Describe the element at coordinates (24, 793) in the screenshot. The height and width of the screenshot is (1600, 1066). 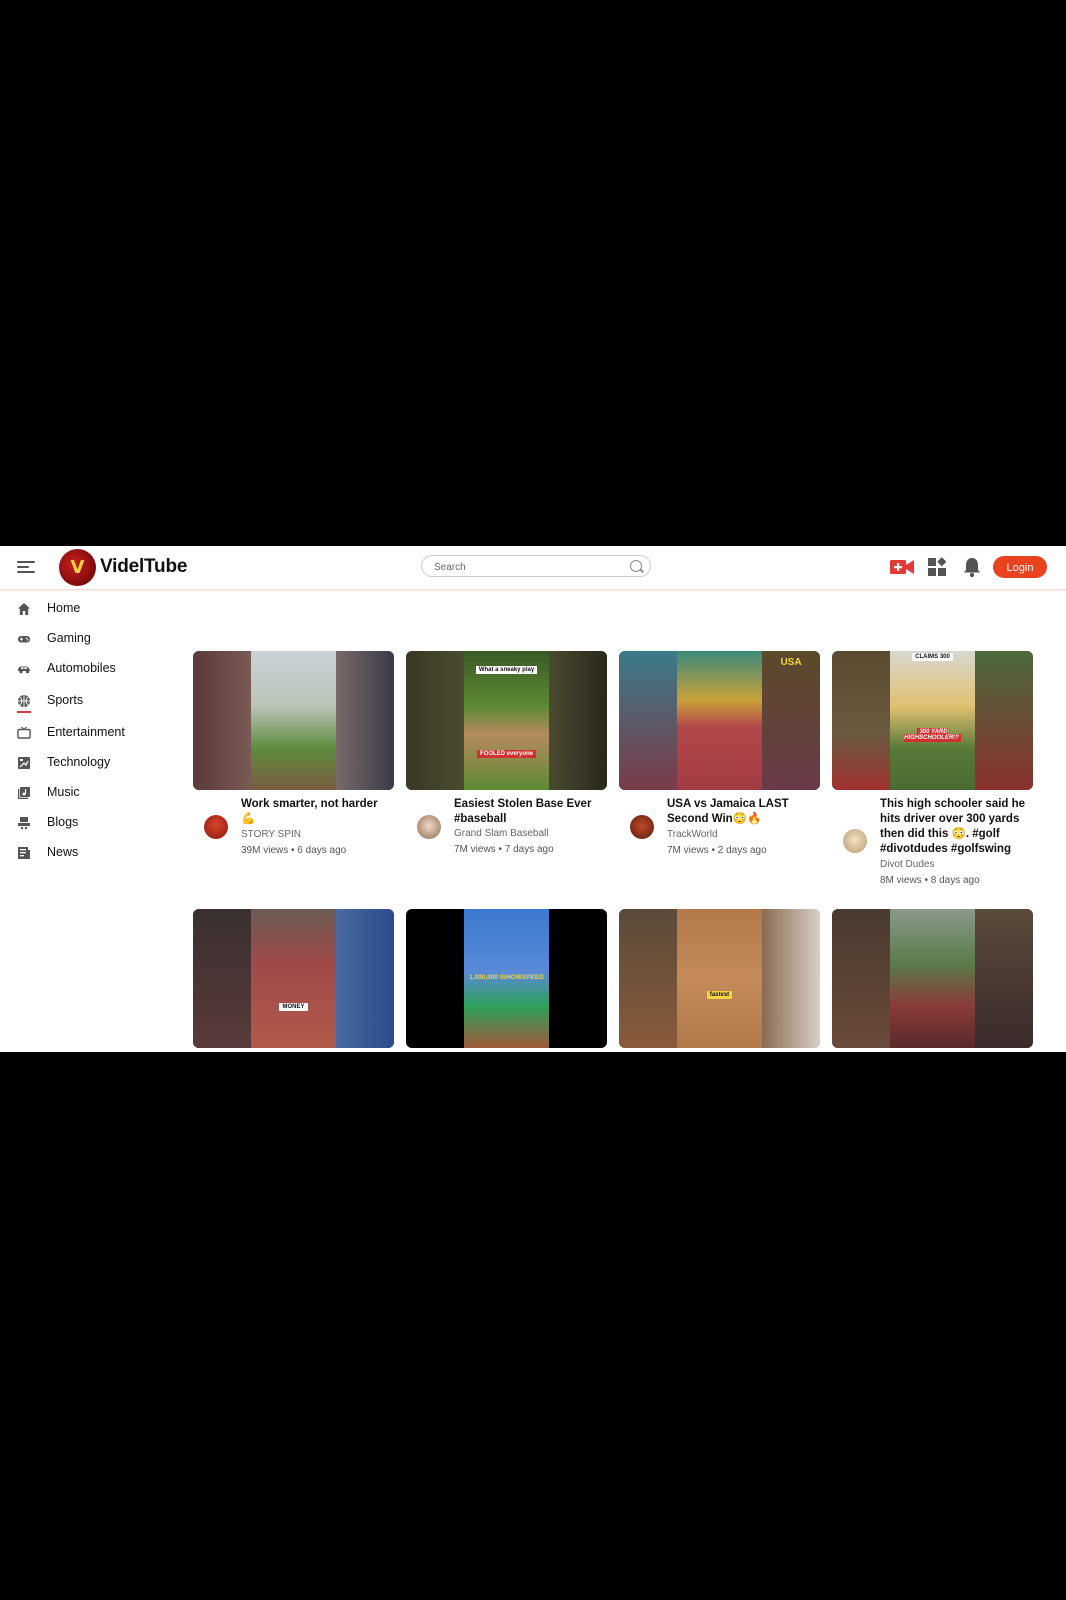
I see `music-icon` at that location.